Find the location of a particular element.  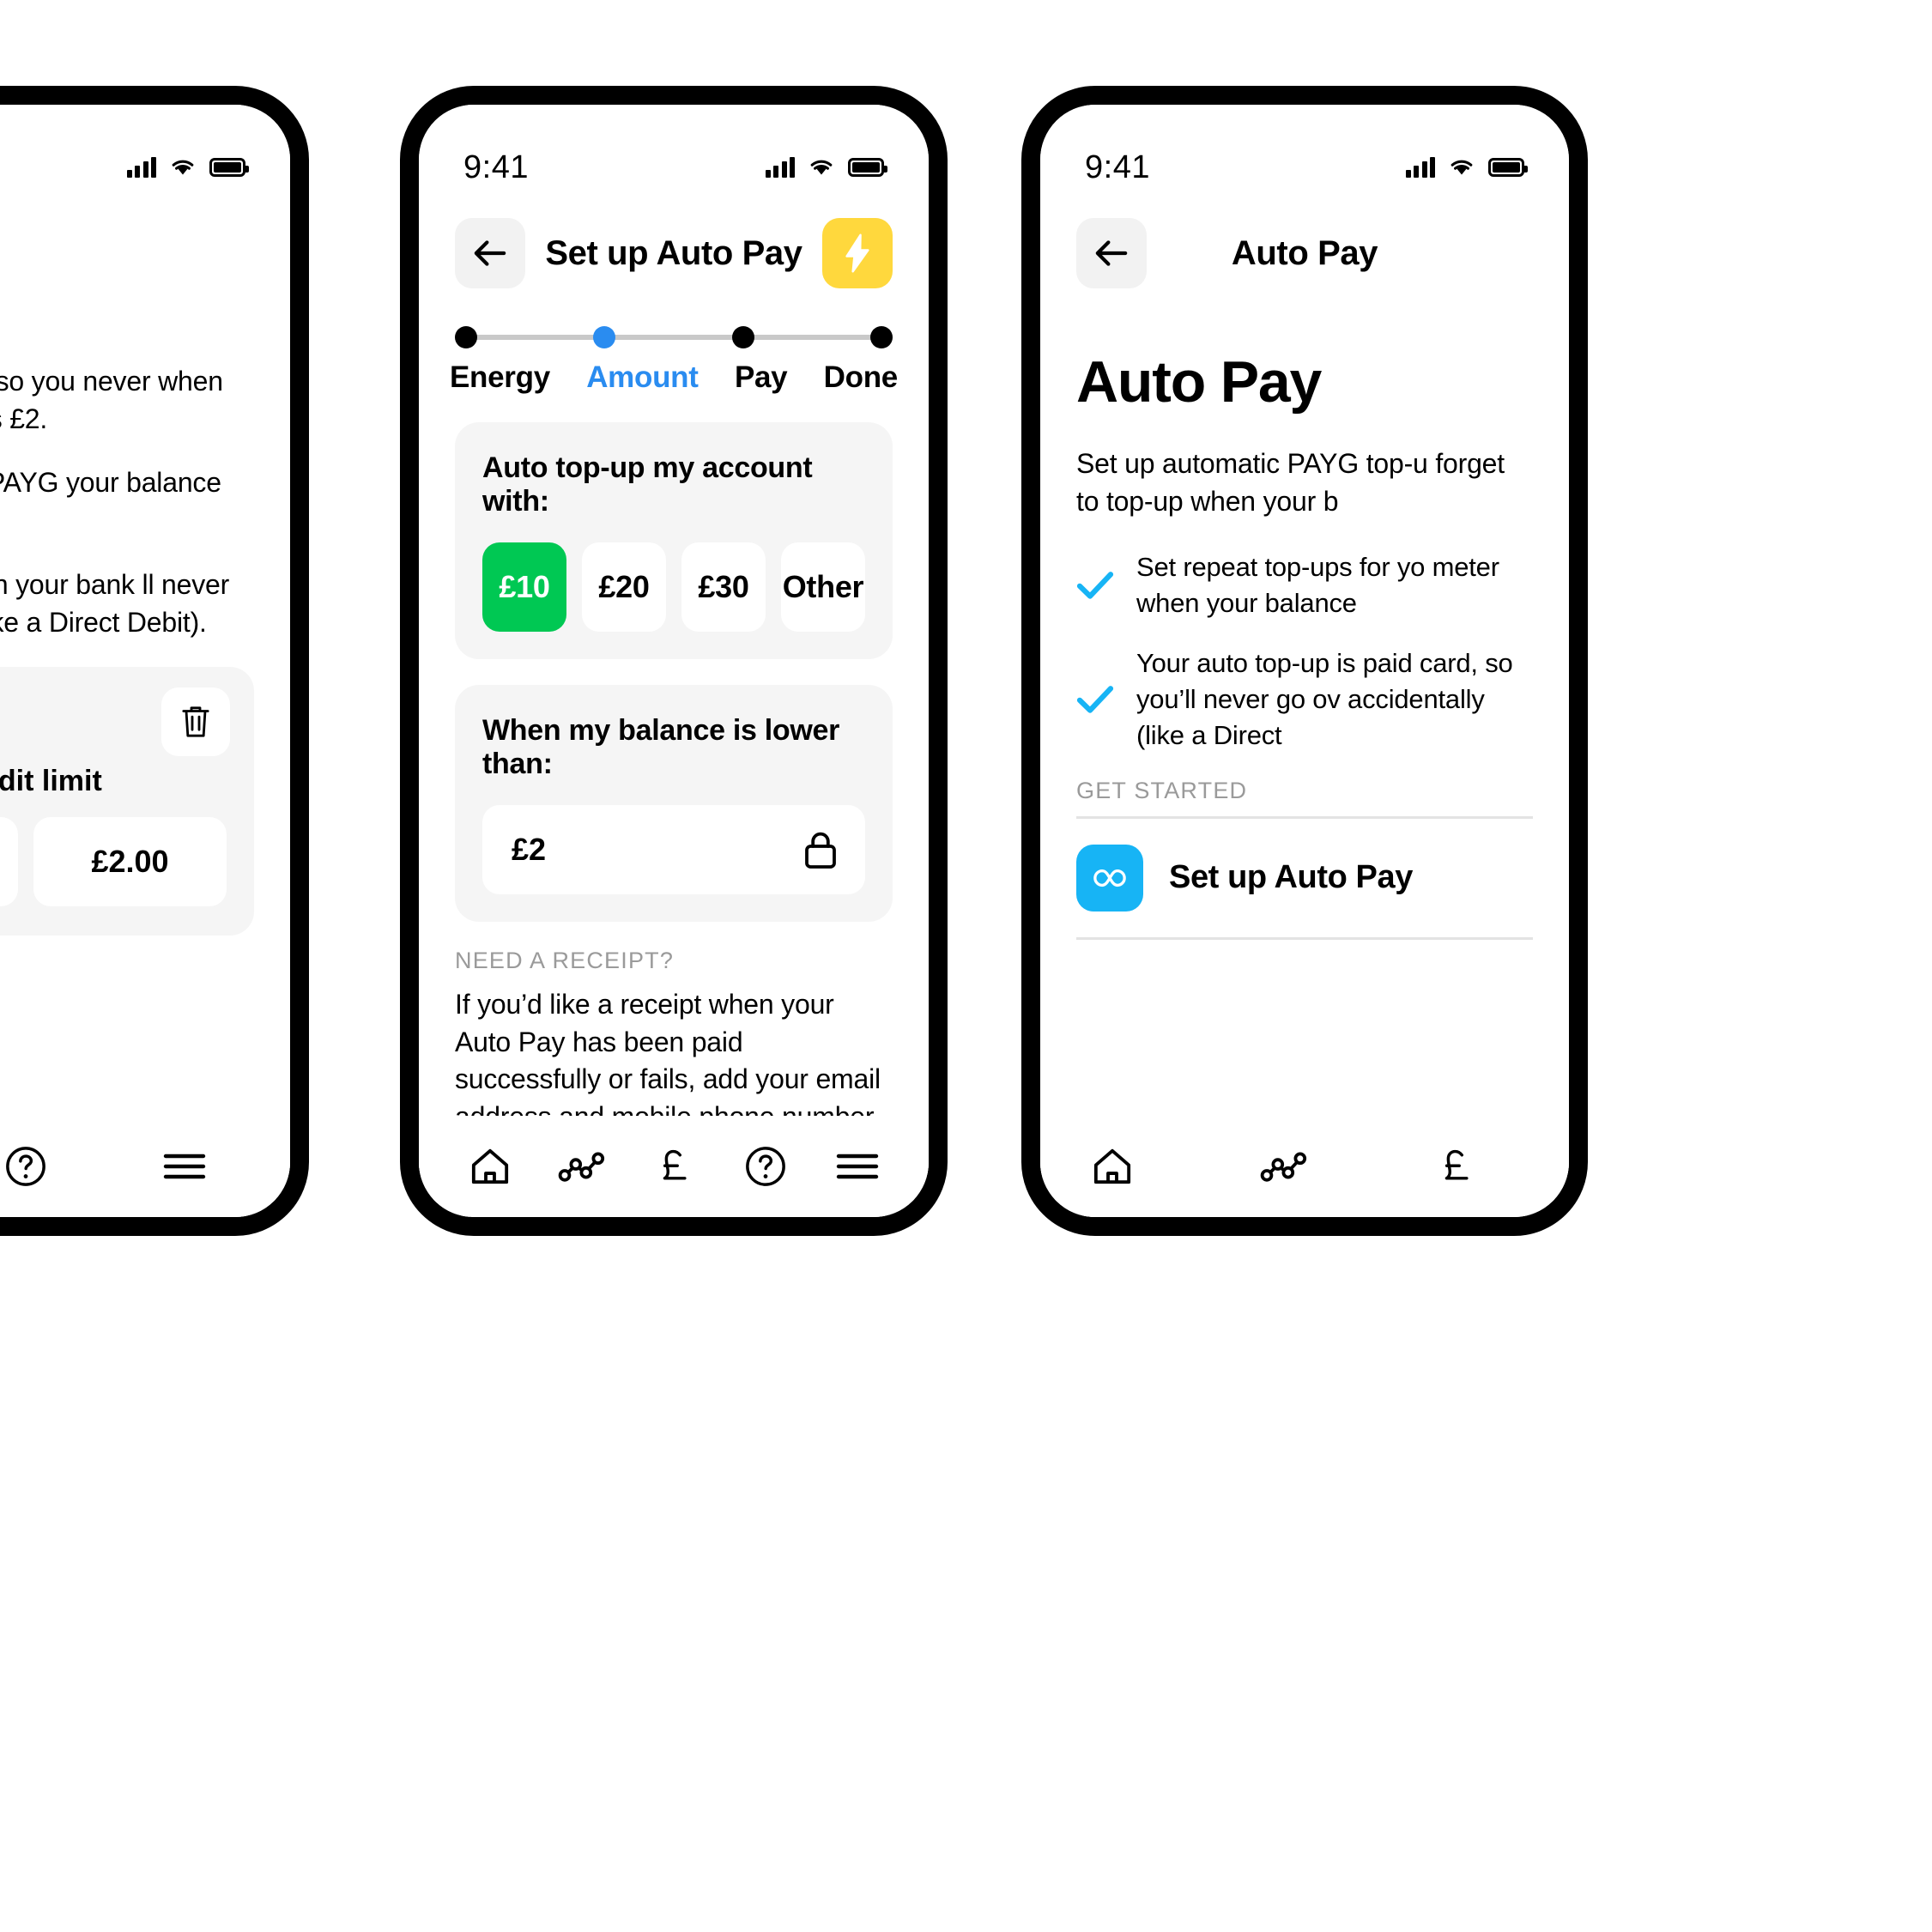

step-dot-amount is located at coordinates (604, 337).